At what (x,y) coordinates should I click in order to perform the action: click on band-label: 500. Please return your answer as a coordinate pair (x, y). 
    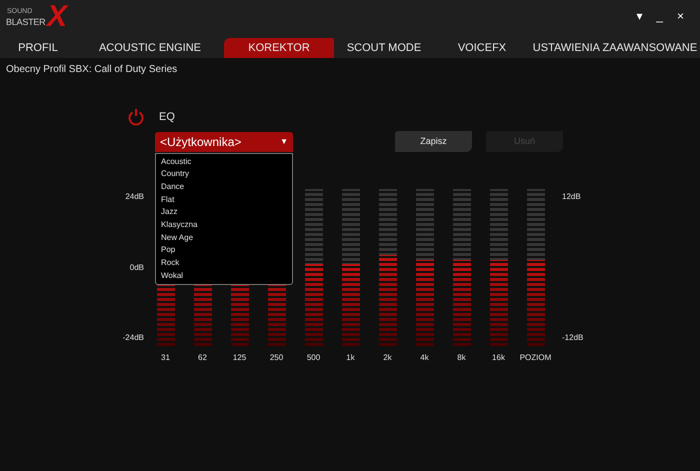
    Looking at the image, I should click on (313, 358).